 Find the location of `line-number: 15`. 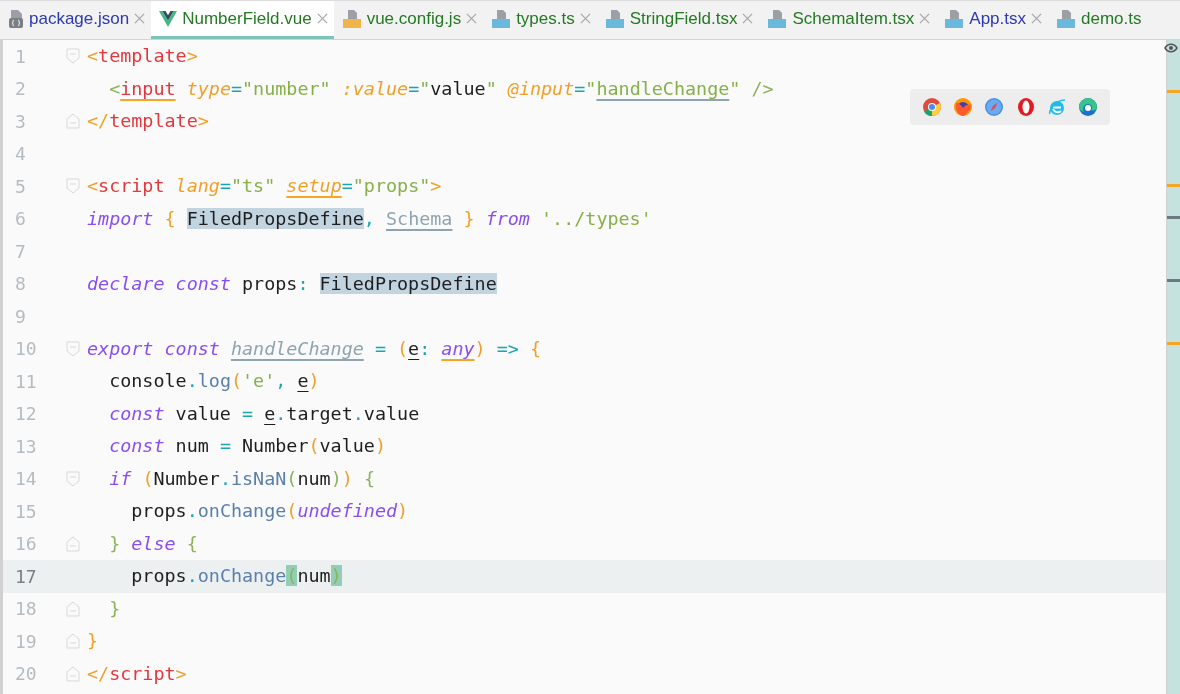

line-number: 15 is located at coordinates (26, 511).